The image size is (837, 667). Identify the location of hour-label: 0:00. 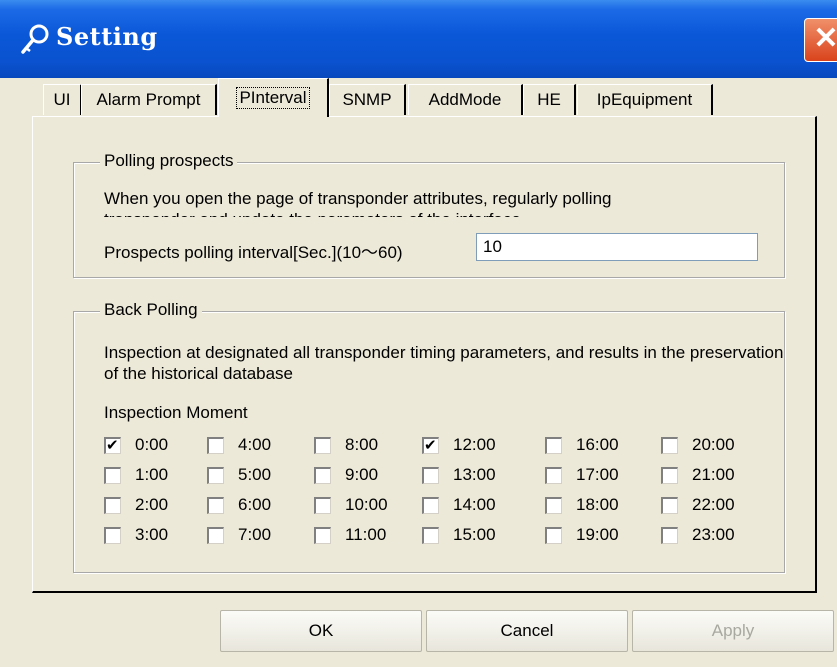
(152, 444).